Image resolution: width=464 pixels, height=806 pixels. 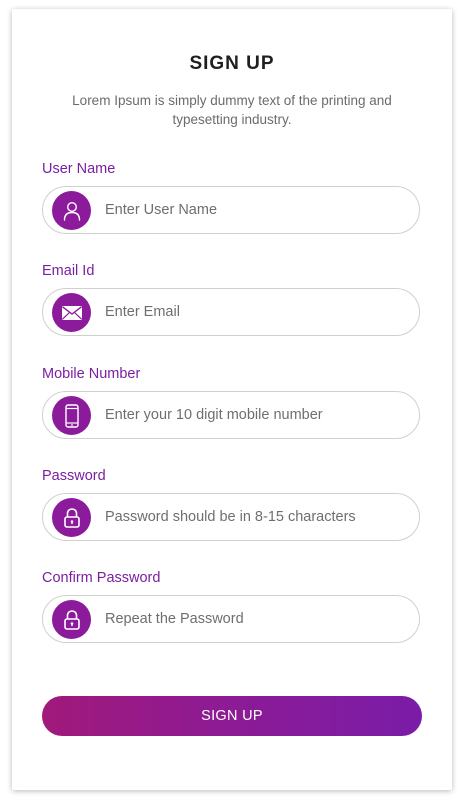 I want to click on confirm-password-field-wrapper, so click(x=231, y=619).